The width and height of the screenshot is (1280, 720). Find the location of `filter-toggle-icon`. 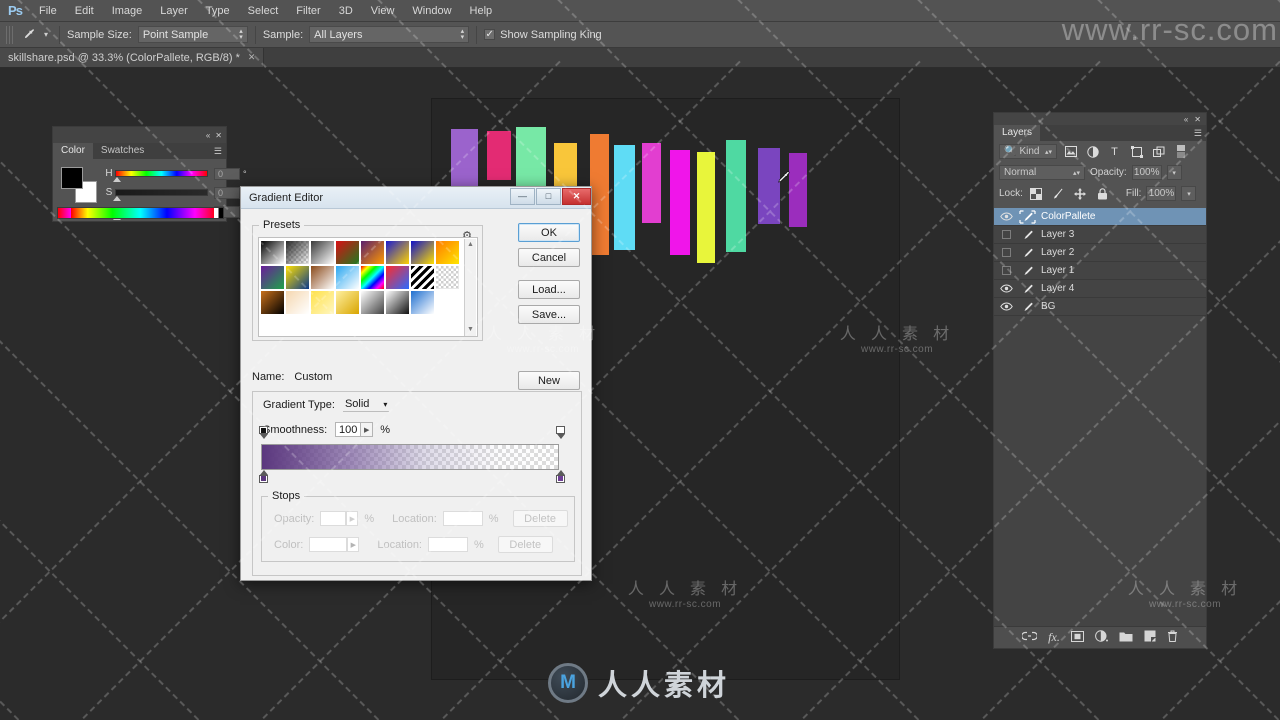

filter-toggle-icon is located at coordinates (1180, 151).